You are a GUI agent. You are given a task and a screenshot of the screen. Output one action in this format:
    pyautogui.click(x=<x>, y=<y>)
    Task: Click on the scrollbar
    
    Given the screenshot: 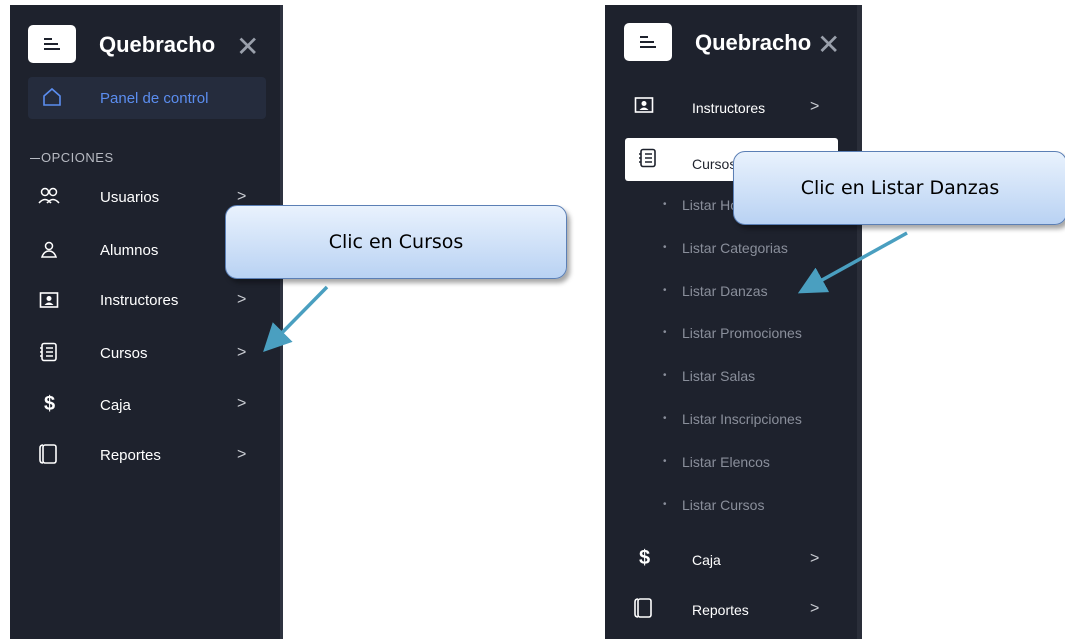 What is the action you would take?
    pyautogui.click(x=859, y=322)
    